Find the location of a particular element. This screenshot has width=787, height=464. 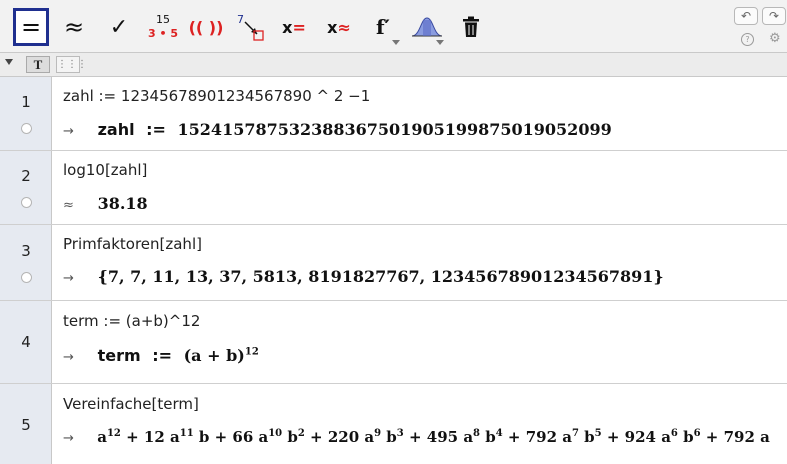

checkmark-icon: ✓ is located at coordinates (119, 27).